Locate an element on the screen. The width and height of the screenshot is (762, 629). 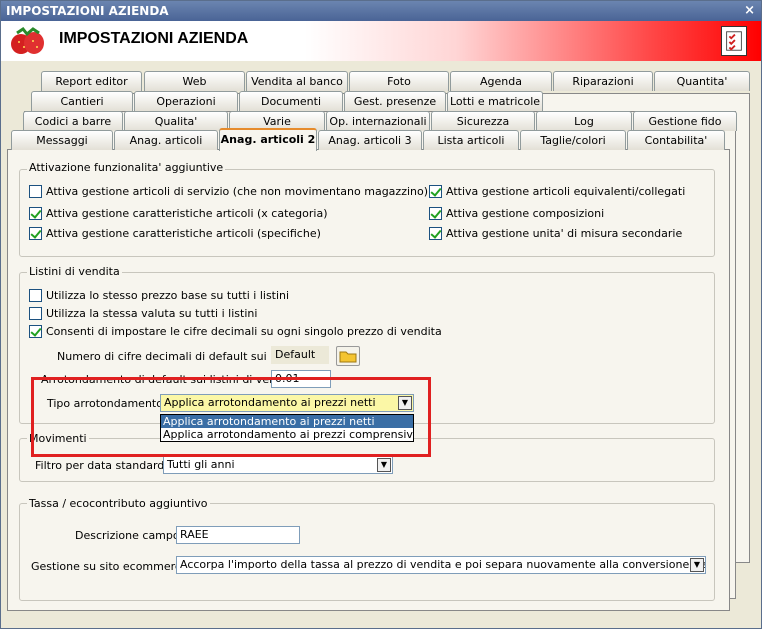
header-title: IMPOSTAZIONI AZIENDA is located at coordinates (154, 38).